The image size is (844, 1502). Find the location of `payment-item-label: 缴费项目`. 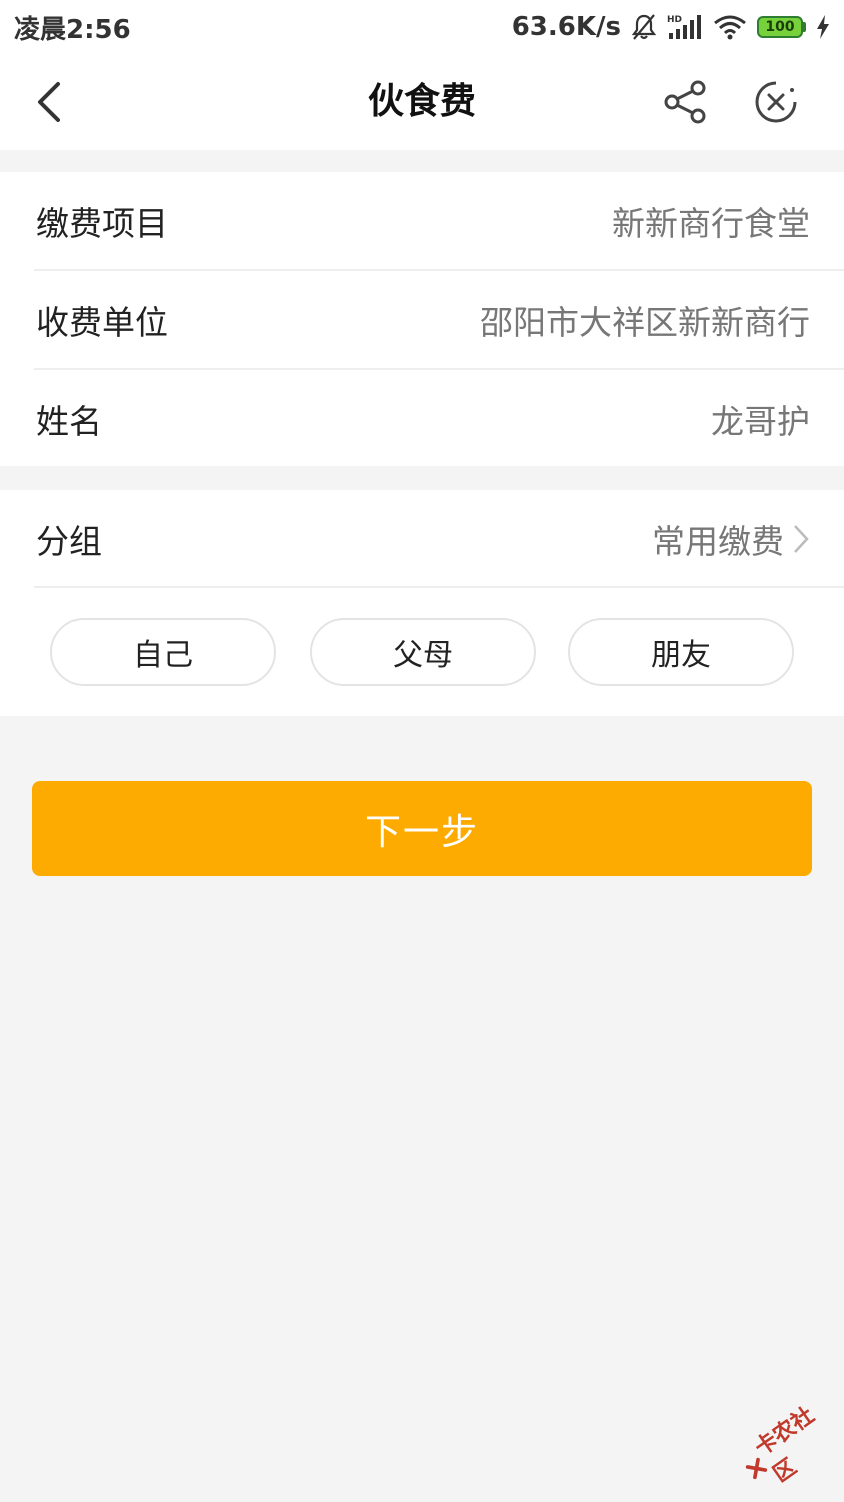

payment-item-label: 缴费项目 is located at coordinates (102, 223).